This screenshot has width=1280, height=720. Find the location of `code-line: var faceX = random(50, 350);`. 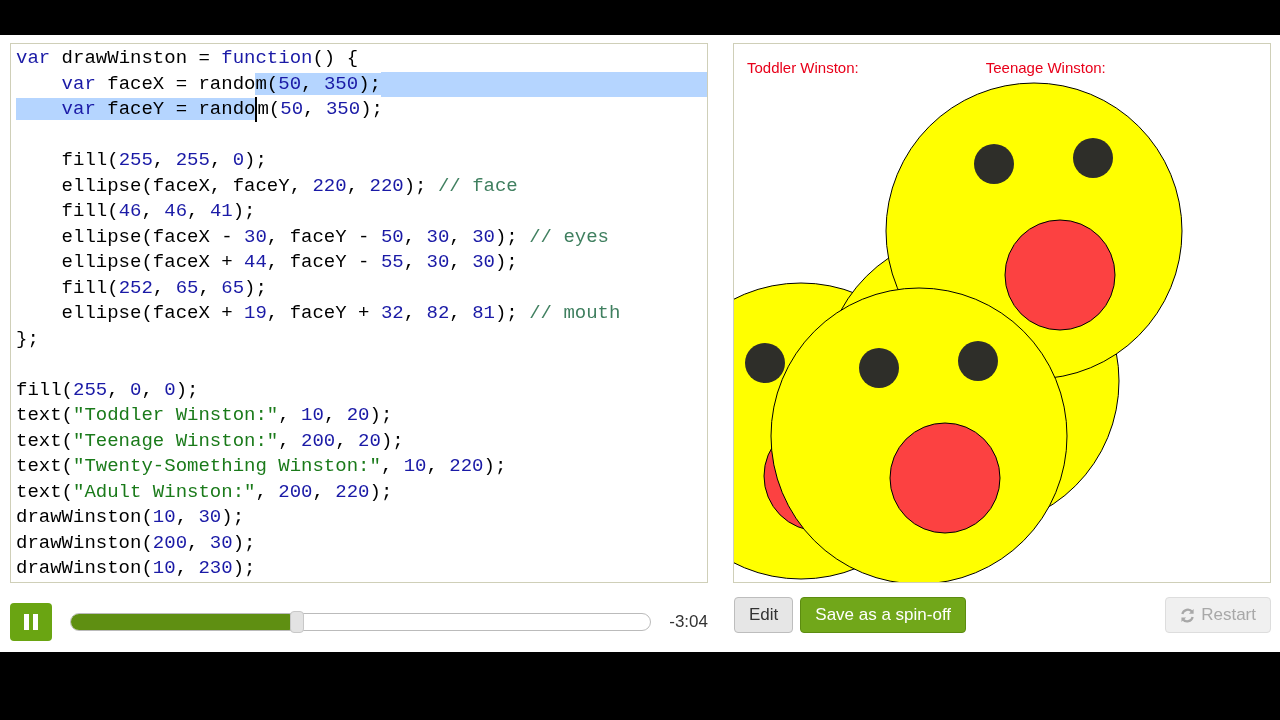

code-line: var faceX = random(50, 350); is located at coordinates (220, 84).